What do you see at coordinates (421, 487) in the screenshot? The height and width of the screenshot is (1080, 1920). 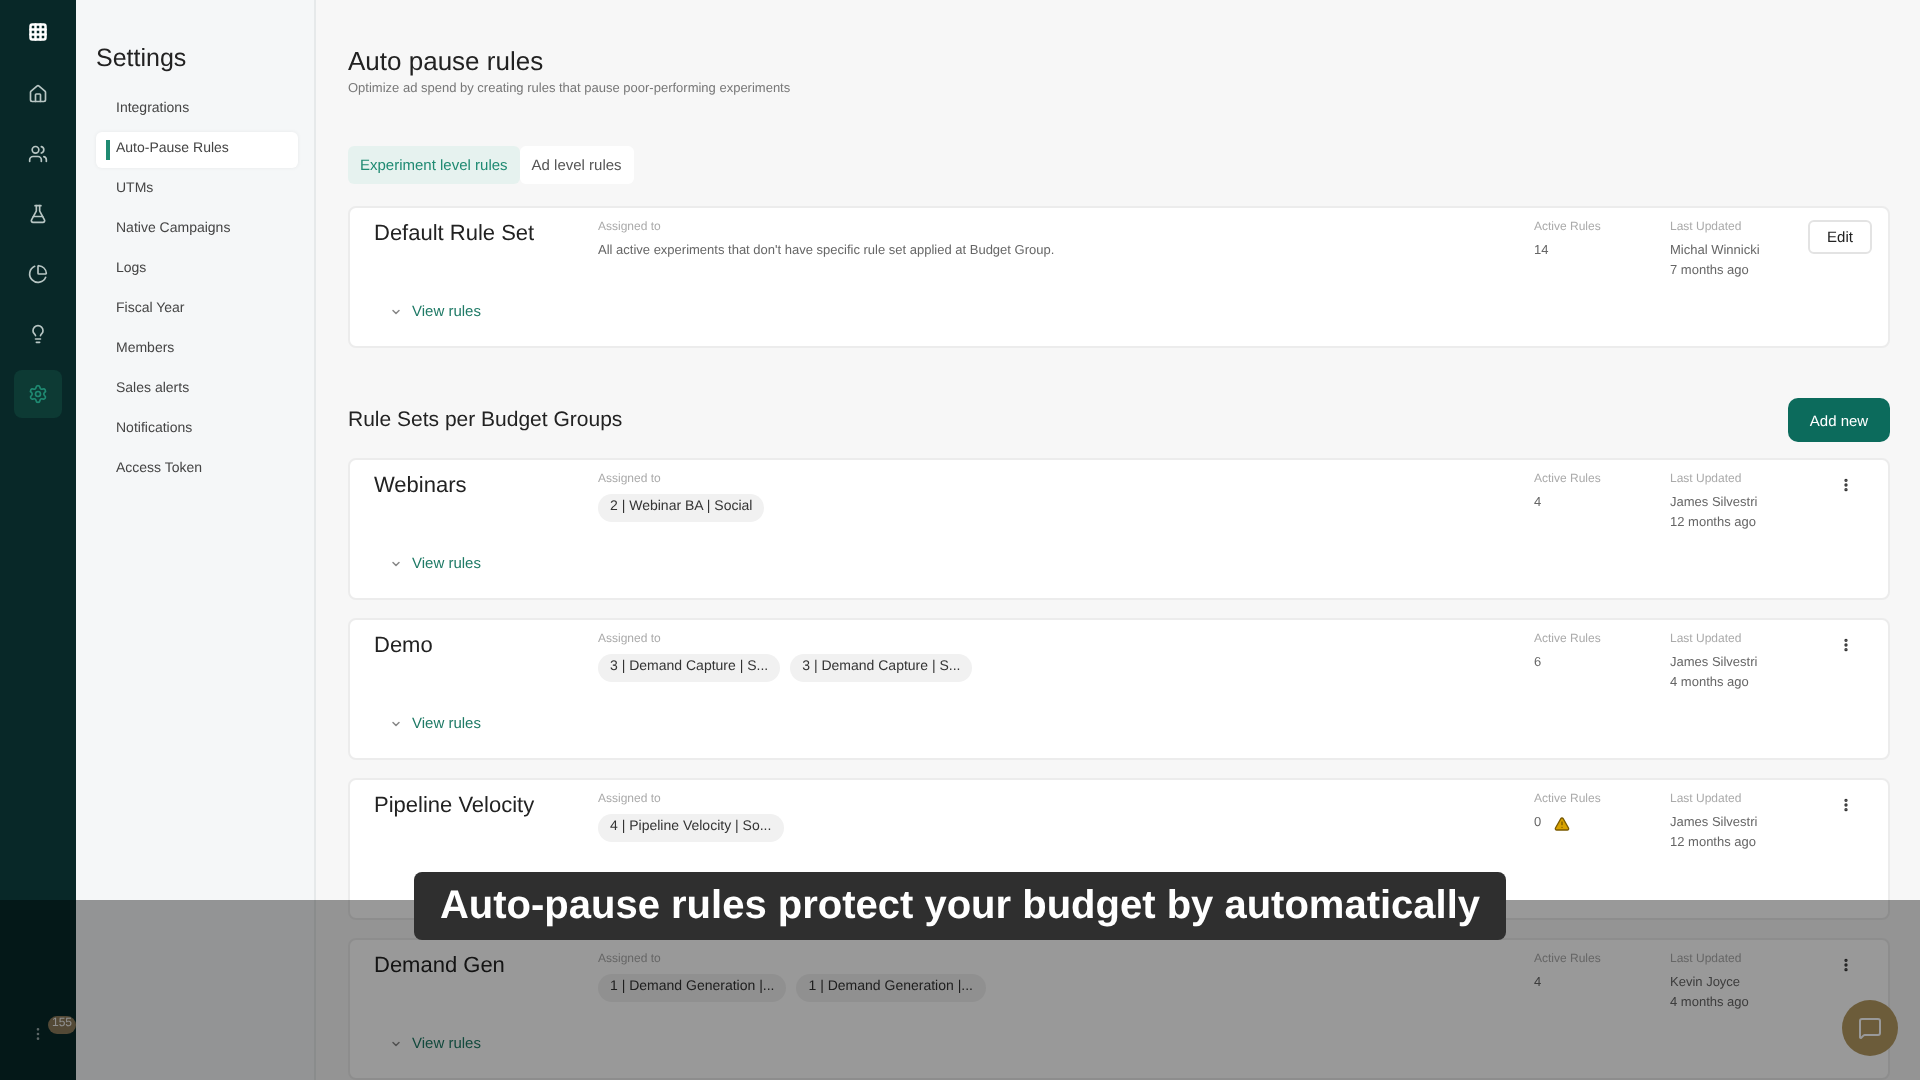 I see `rule-set-name: Webinars` at bounding box center [421, 487].